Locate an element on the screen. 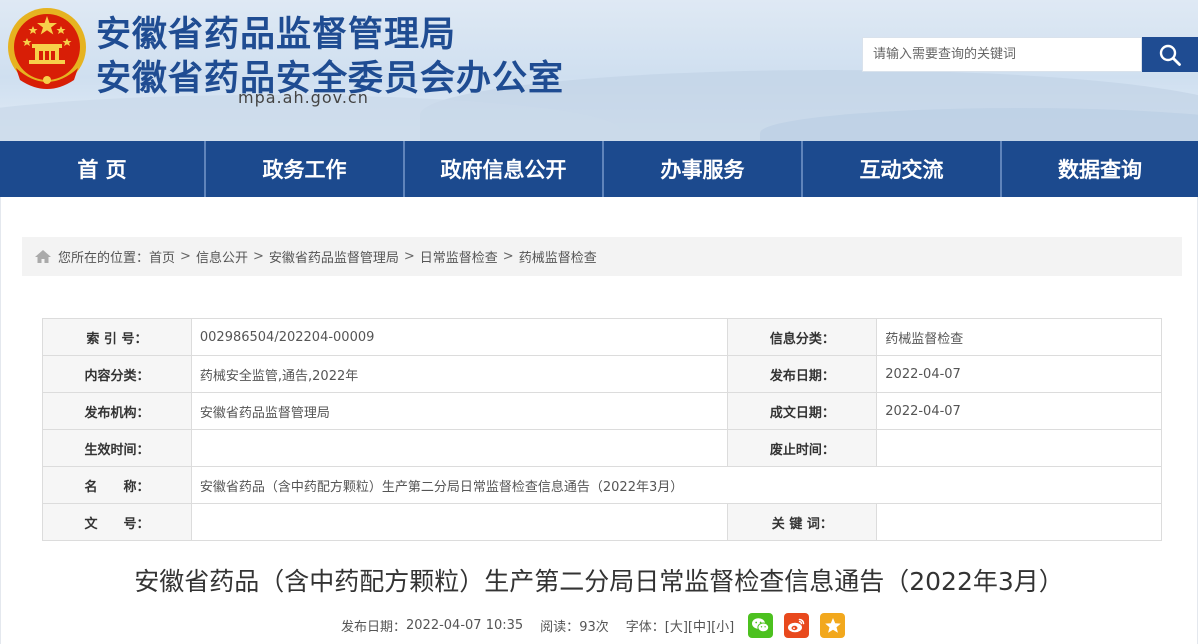 This screenshot has width=1198, height=644. wechat-icon is located at coordinates (761, 624).